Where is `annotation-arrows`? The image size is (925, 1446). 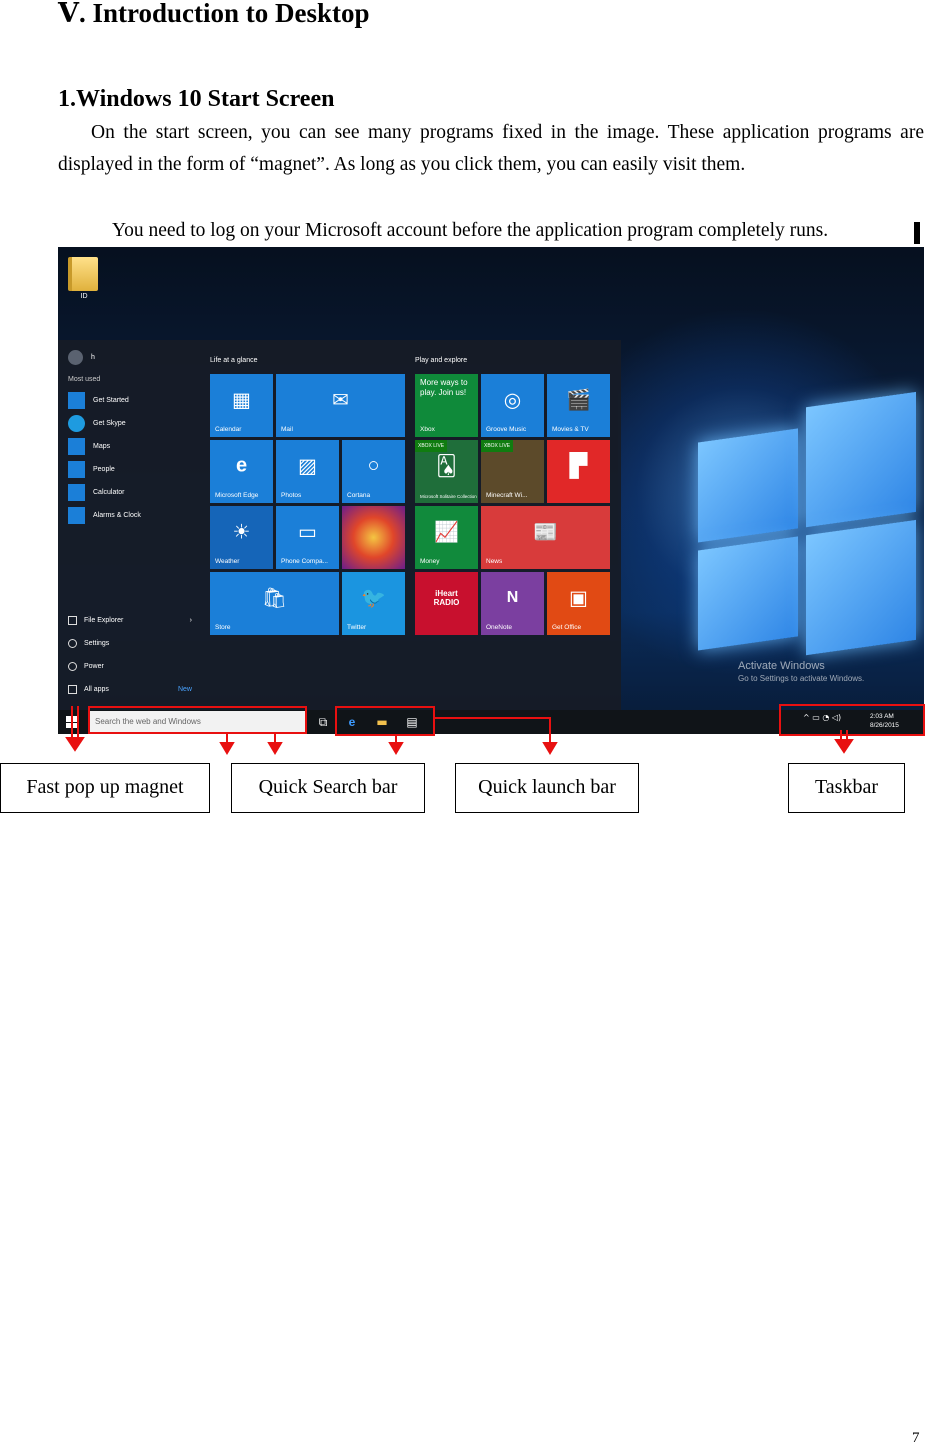
annotation-arrows is located at coordinates (459, 730).